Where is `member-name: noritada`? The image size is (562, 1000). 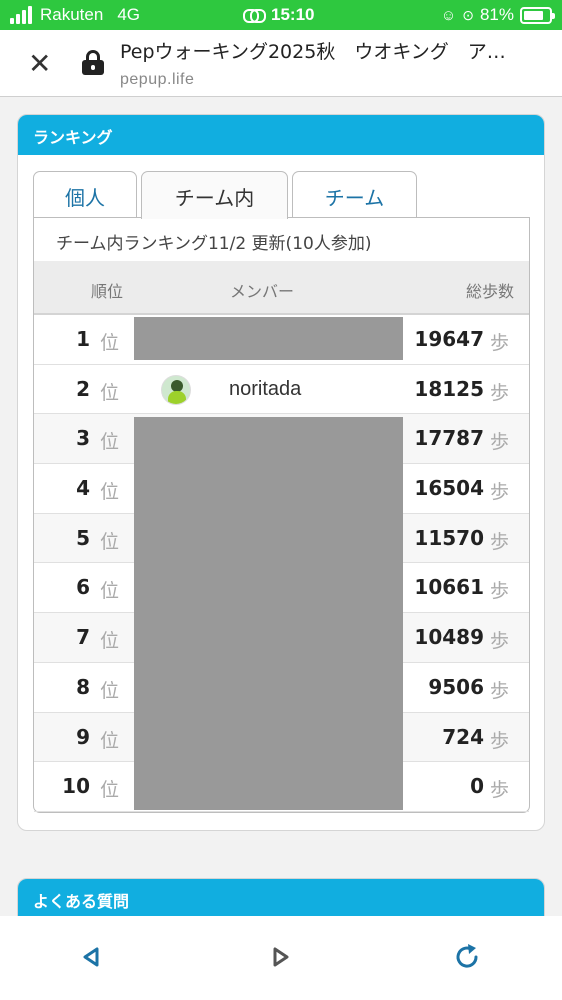 member-name: noritada is located at coordinates (265, 388).